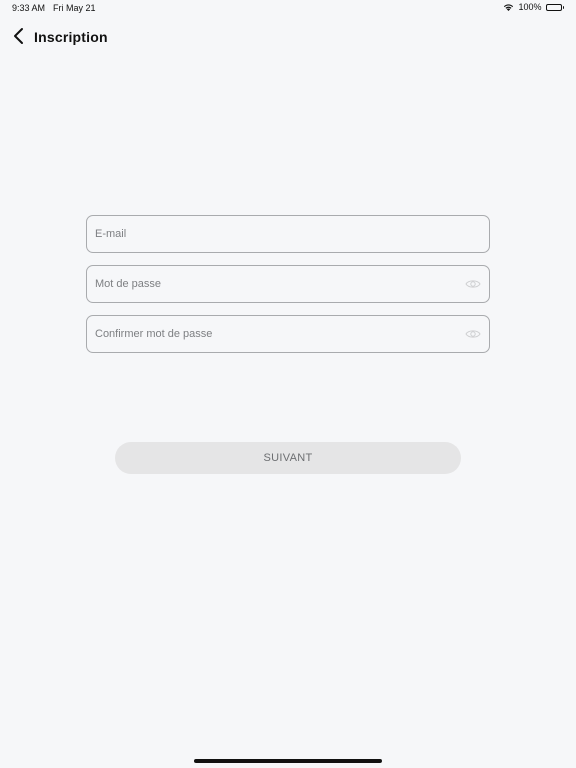 This screenshot has width=576, height=768. What do you see at coordinates (71, 37) in the screenshot?
I see `page-title: Inscription` at bounding box center [71, 37].